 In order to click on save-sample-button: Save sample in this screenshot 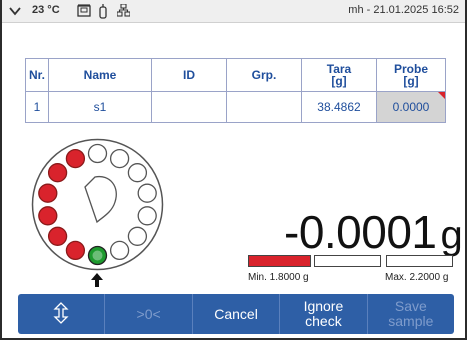, I will do `click(411, 314)`.